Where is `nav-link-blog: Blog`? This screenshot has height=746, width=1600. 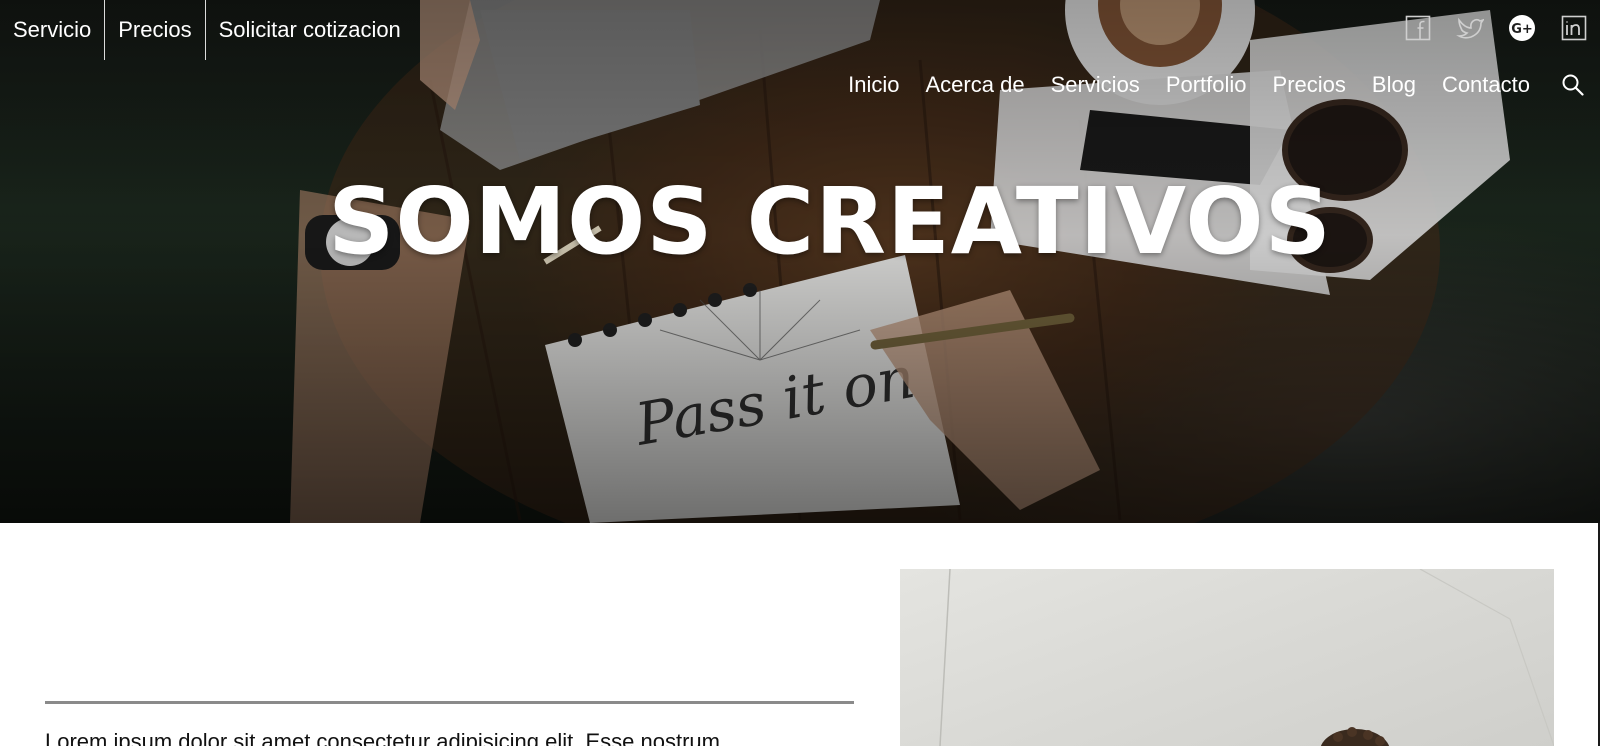
nav-link-blog: Blog is located at coordinates (1394, 85).